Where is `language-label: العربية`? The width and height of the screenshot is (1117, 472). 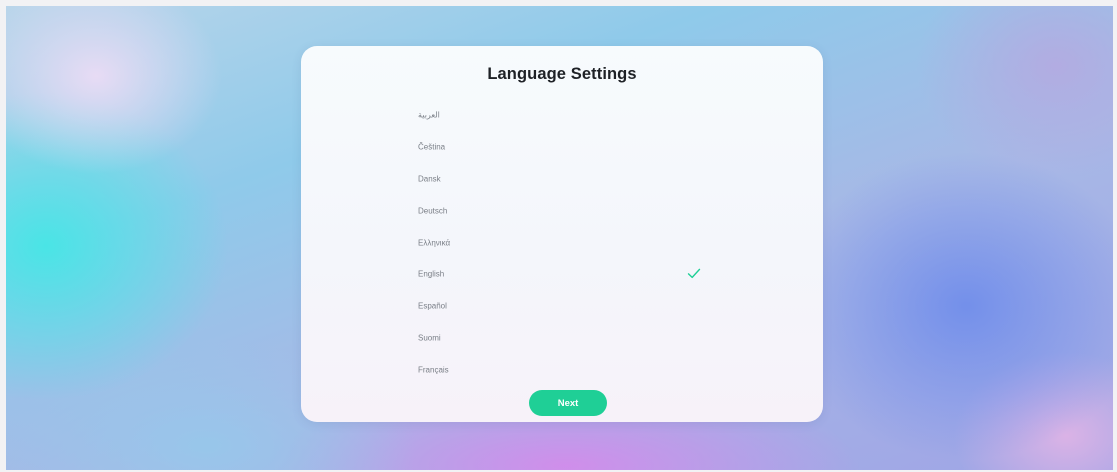
language-label: العربية is located at coordinates (429, 115).